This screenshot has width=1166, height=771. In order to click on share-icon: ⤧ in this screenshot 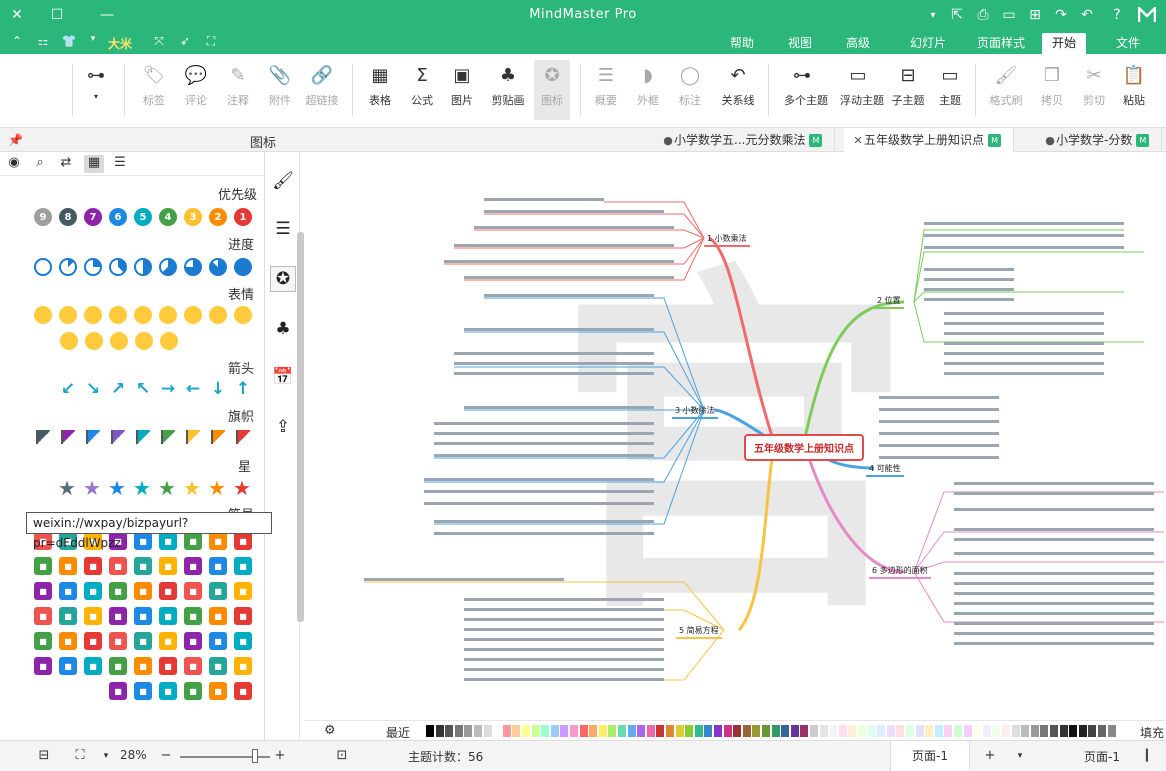, I will do `click(159, 42)`.